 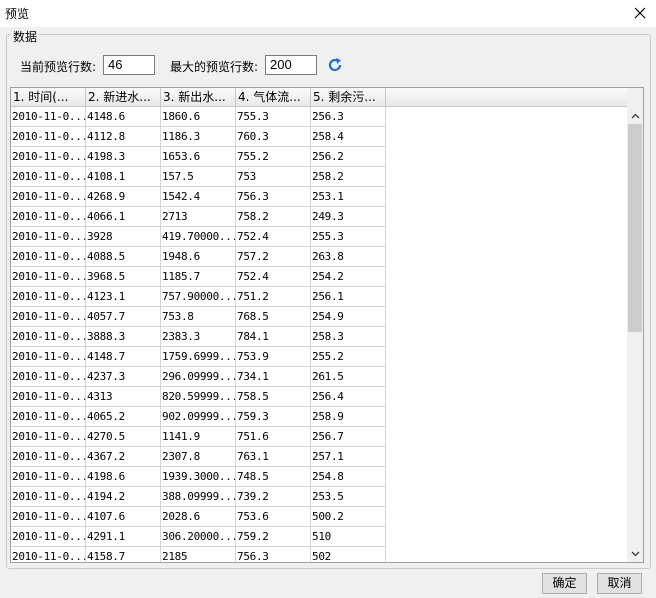 What do you see at coordinates (123, 177) in the screenshot?
I see `table-cell: 4108.1` at bounding box center [123, 177].